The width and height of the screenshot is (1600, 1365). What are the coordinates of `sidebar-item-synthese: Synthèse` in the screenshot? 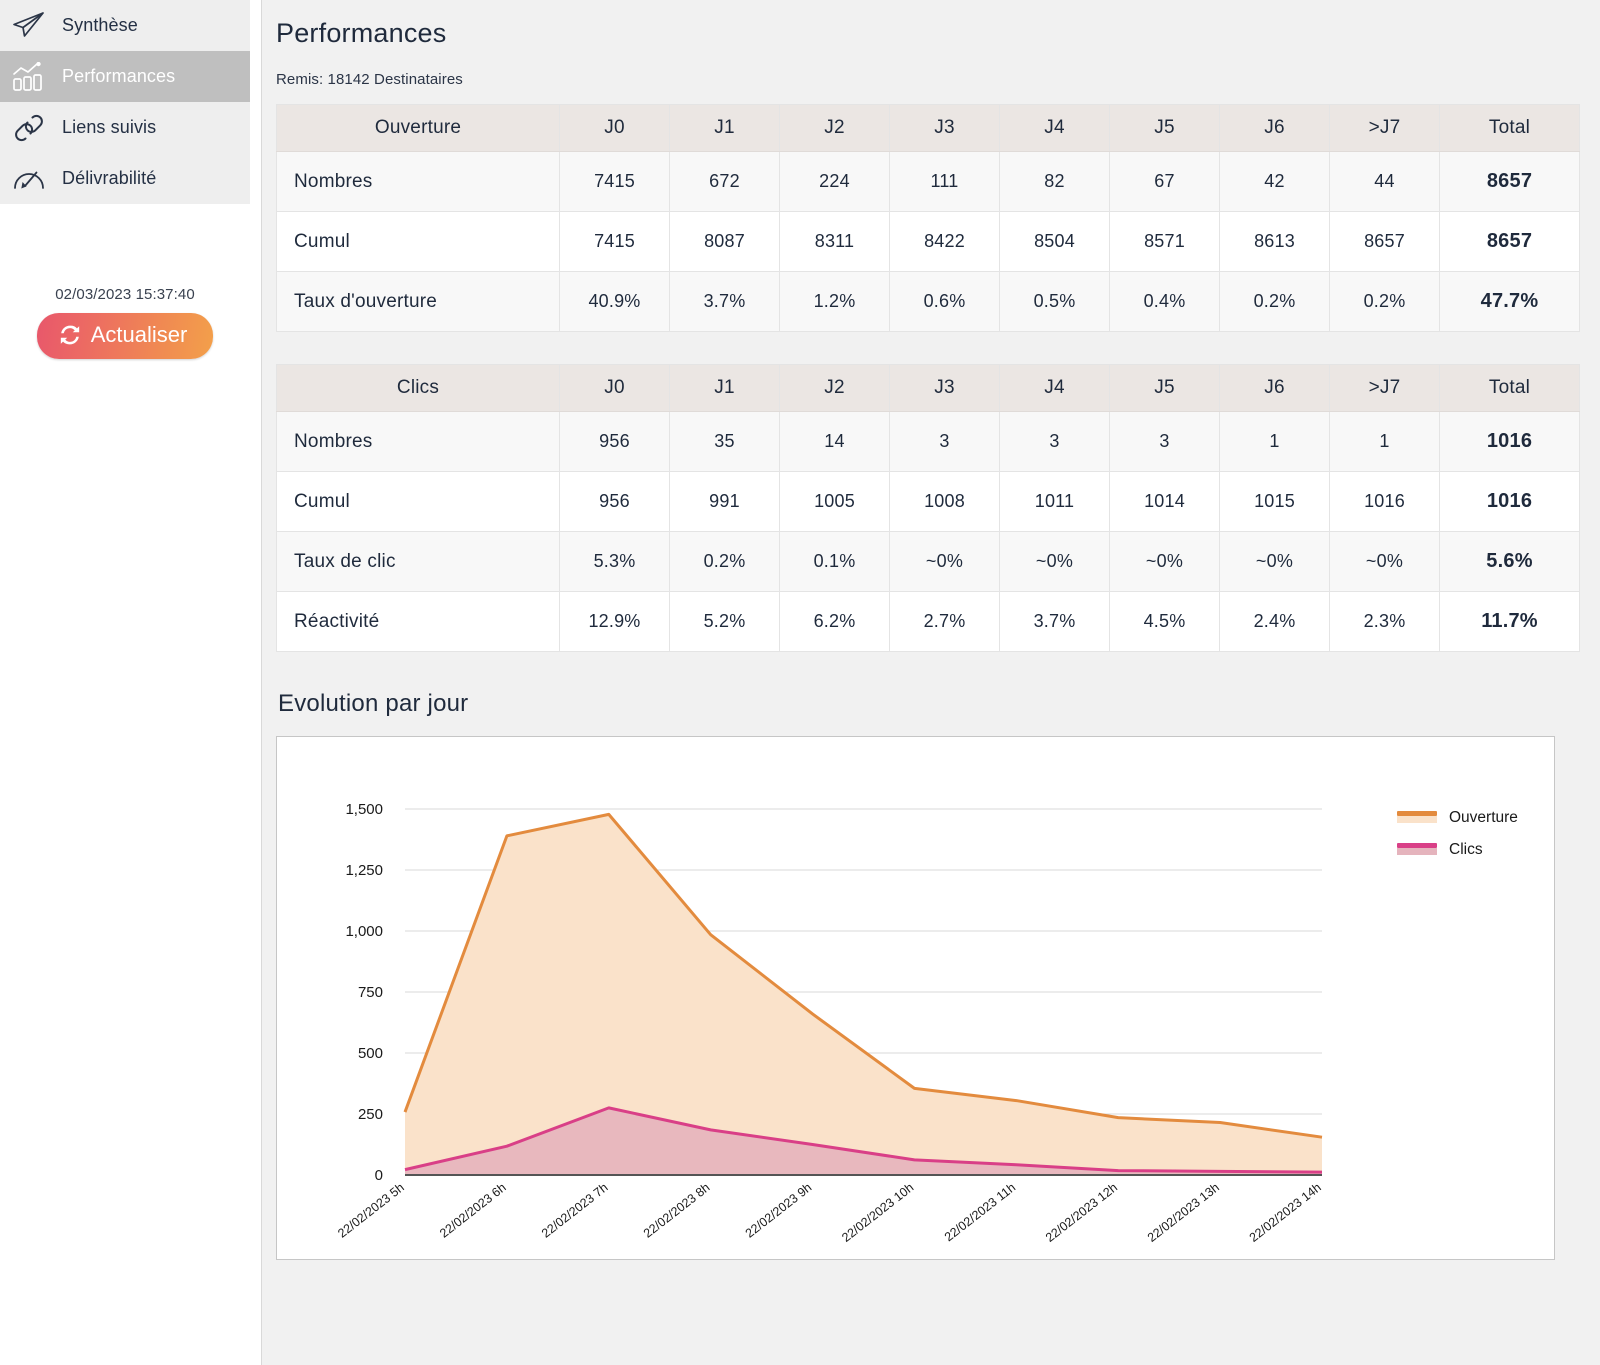 It's located at (125, 25).